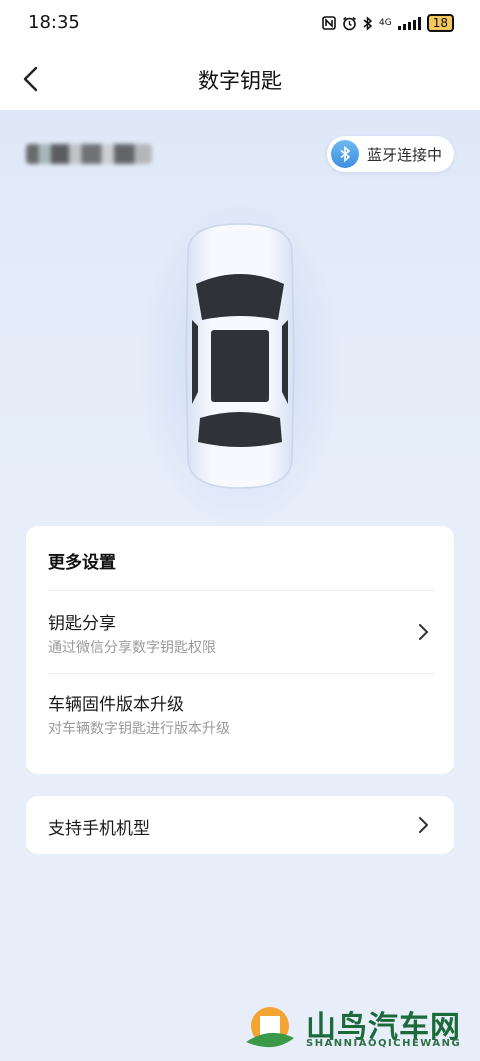 The height and width of the screenshot is (1061, 480). I want to click on status-icons: 4G 18, so click(388, 23).